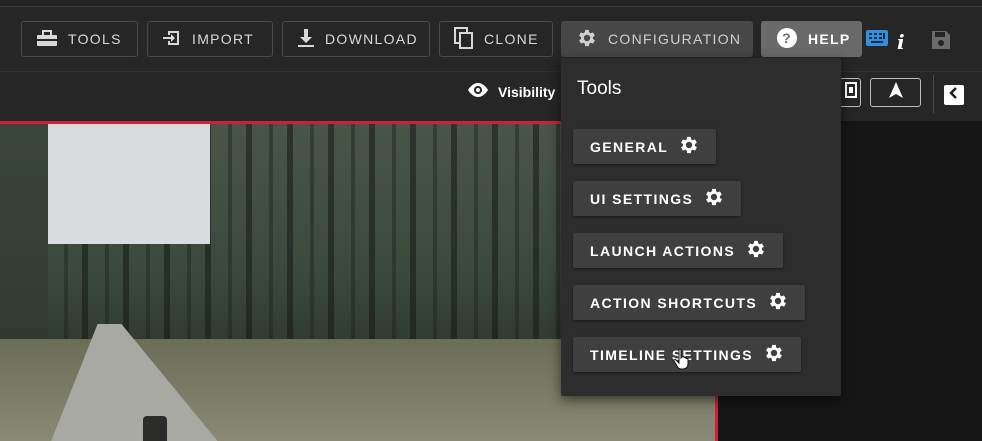 The width and height of the screenshot is (982, 441). What do you see at coordinates (642, 198) in the screenshot?
I see `menu-item-label: UI SETTINGS` at bounding box center [642, 198].